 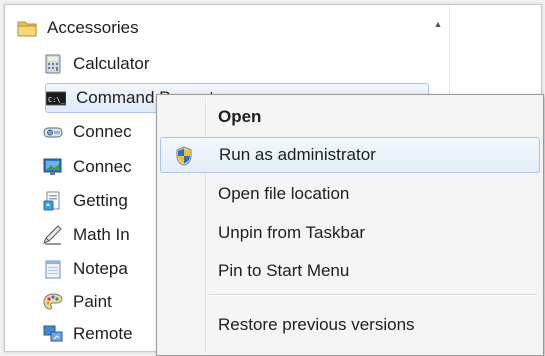 What do you see at coordinates (53, 201) in the screenshot?
I see `getting-started-icon` at bounding box center [53, 201].